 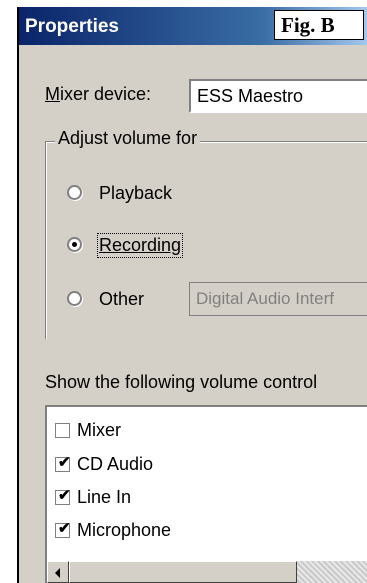 What do you see at coordinates (124, 530) in the screenshot?
I see `list-item-label: Microphone` at bounding box center [124, 530].